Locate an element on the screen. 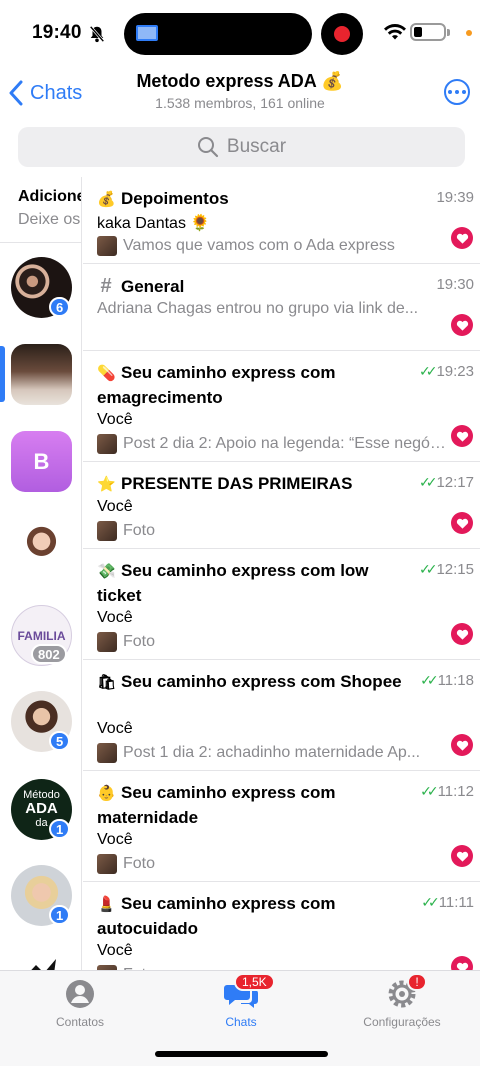 Image resolution: width=480 pixels, height=1066 pixels. sidebar-add-banner: Adicione Deixe os is located at coordinates (40, 210).